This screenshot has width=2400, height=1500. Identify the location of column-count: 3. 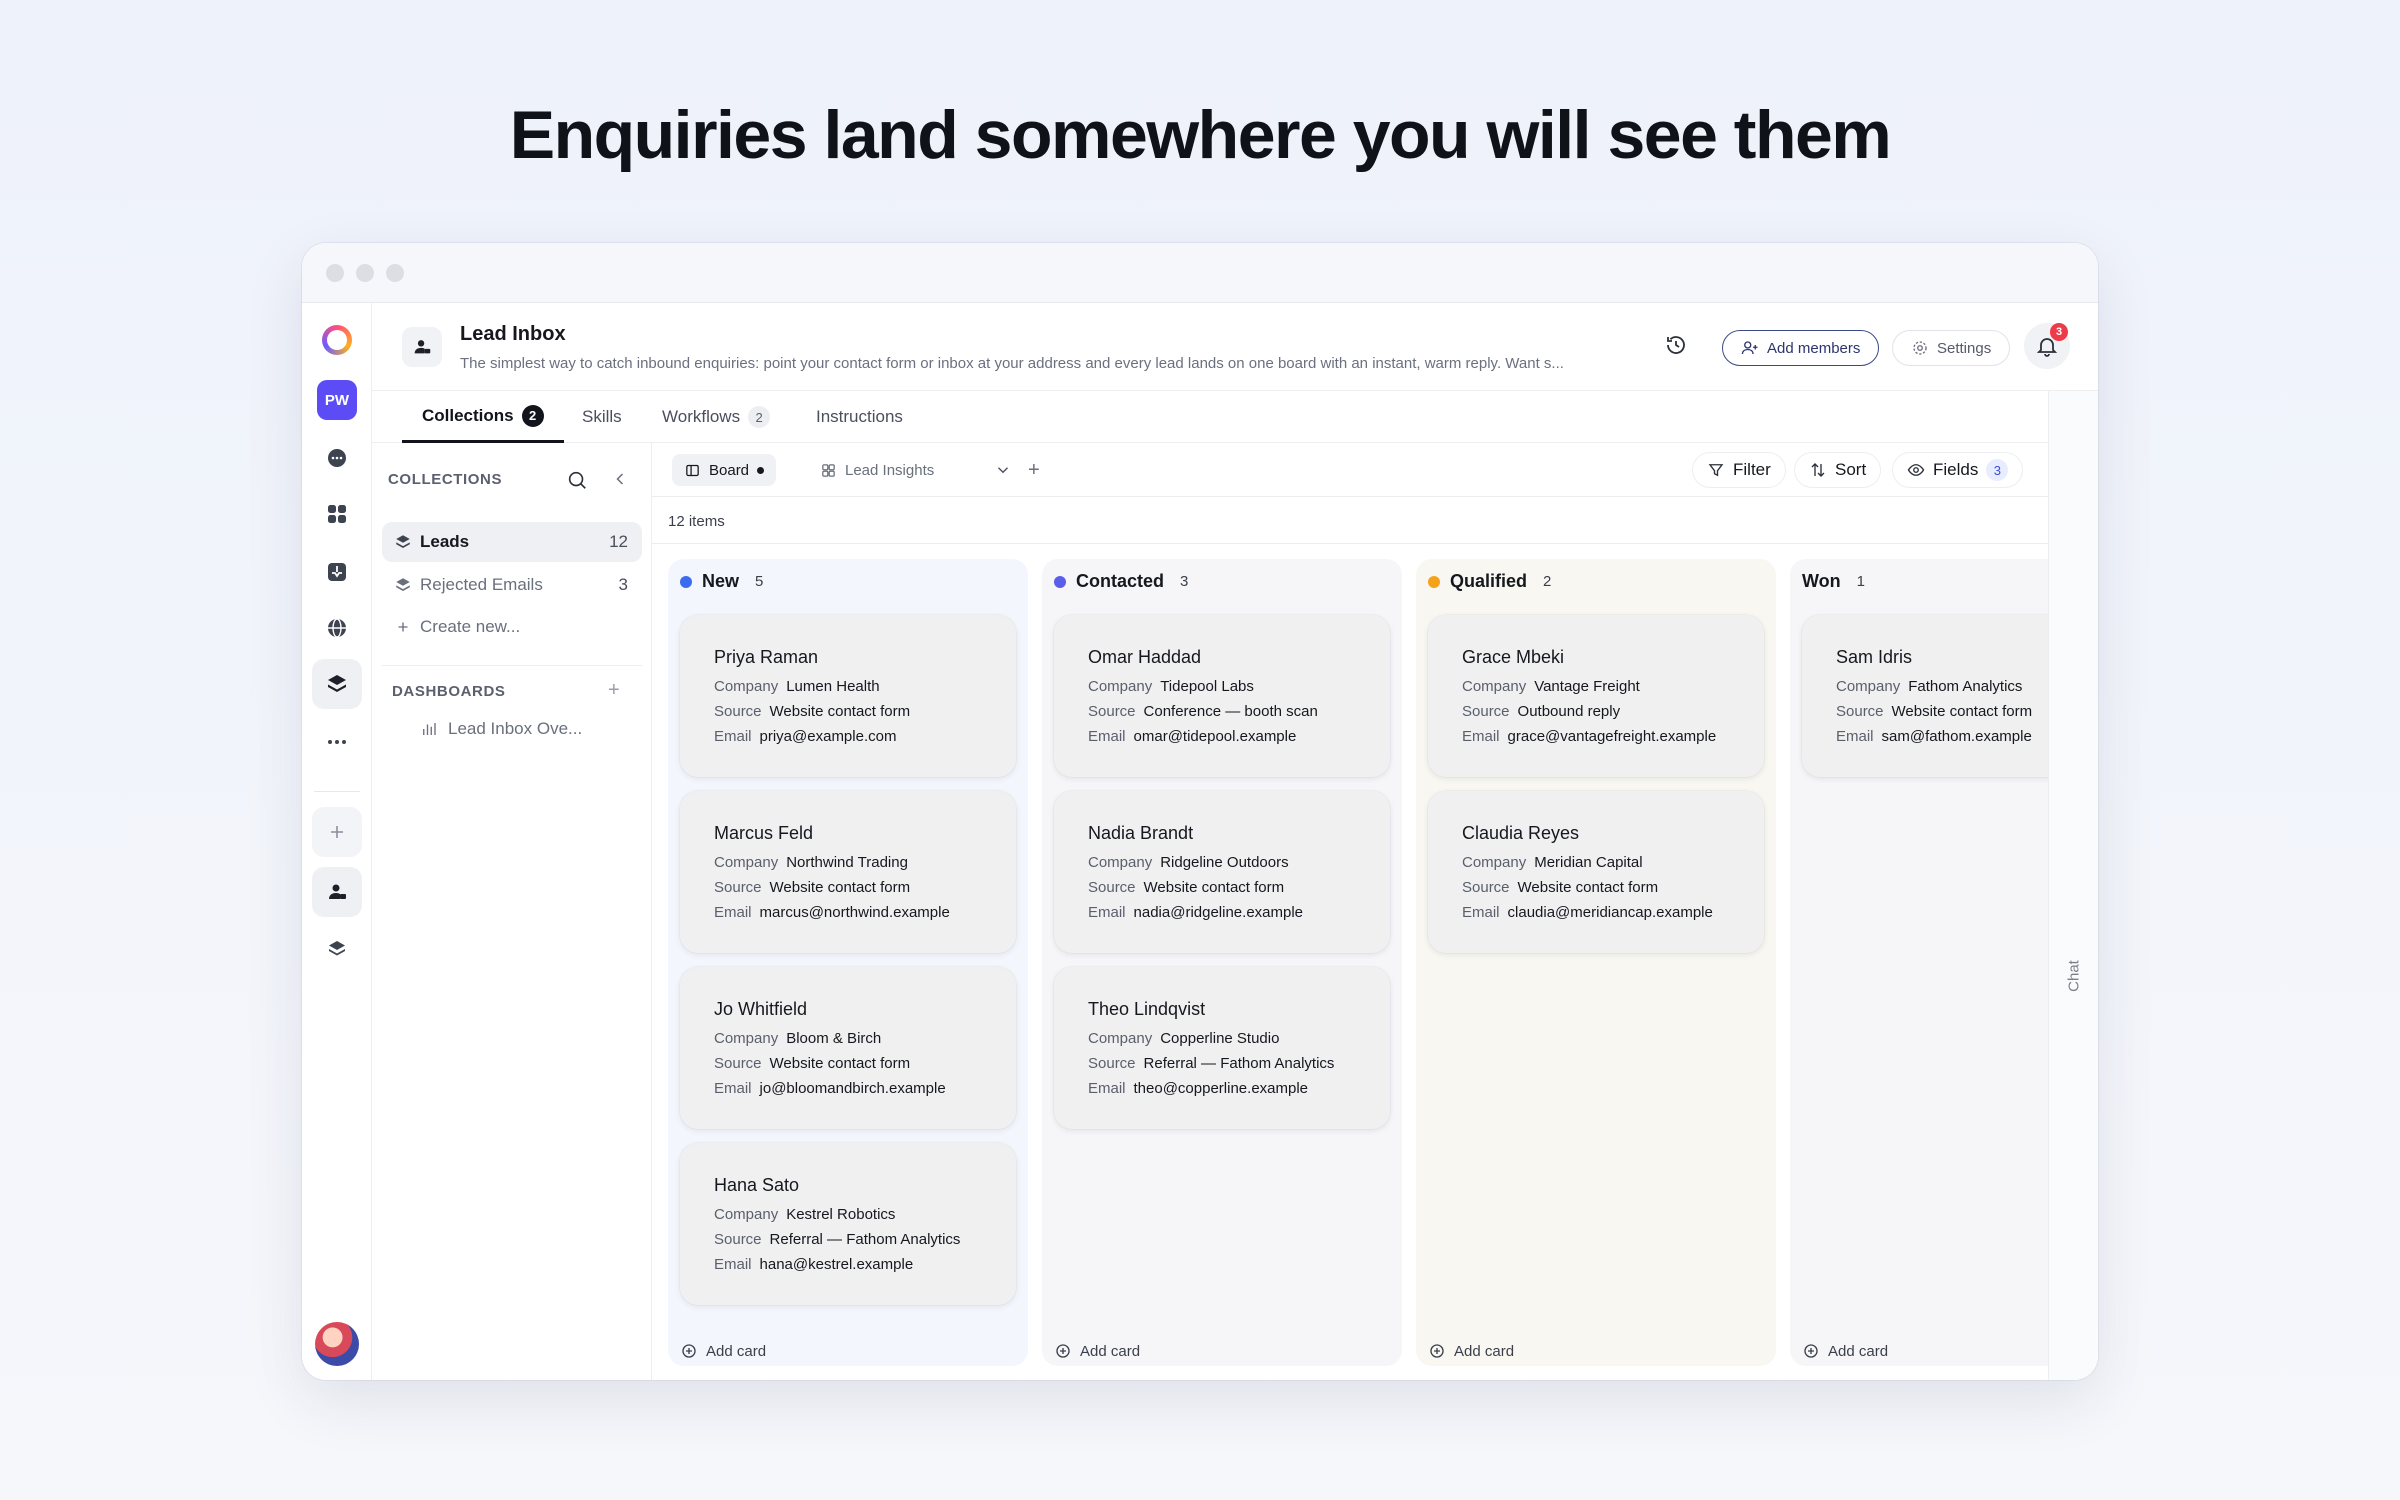
(1184, 581).